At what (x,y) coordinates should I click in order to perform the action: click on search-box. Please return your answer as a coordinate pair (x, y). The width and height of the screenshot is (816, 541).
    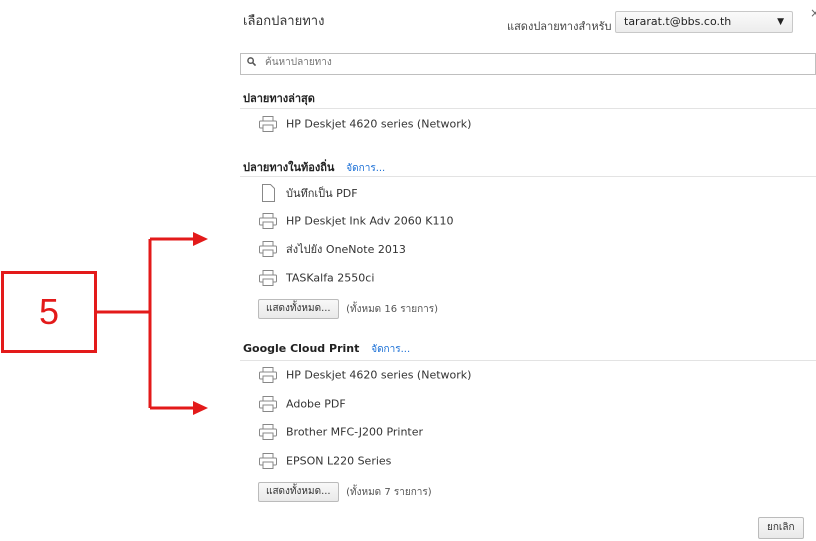
    Looking at the image, I should click on (528, 64).